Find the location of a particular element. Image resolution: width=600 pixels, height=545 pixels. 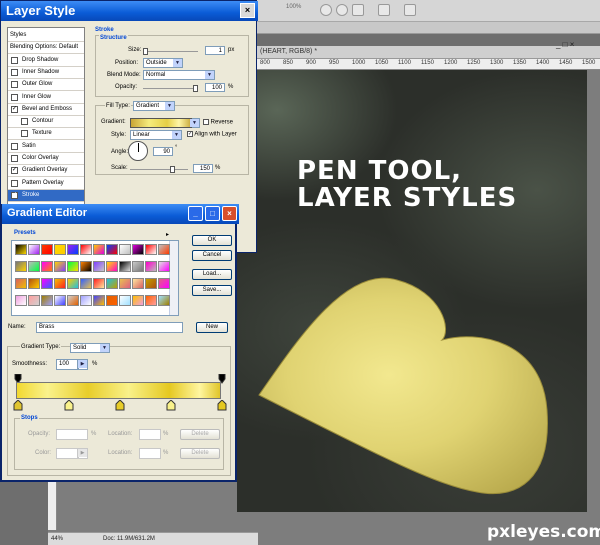

angle-dial is located at coordinates (138, 151).